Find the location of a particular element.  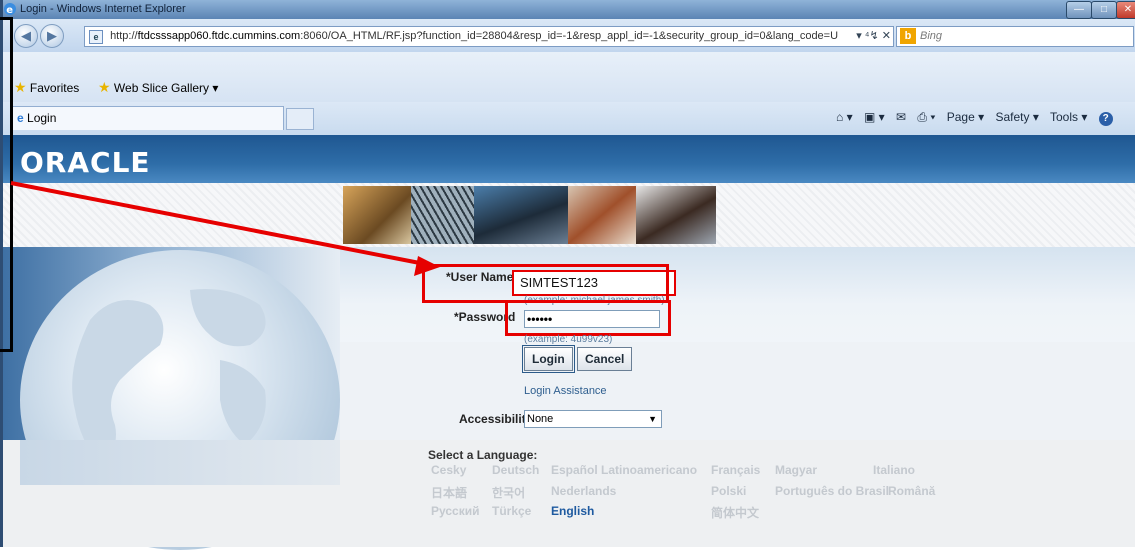

photo-people is located at coordinates (377, 215).